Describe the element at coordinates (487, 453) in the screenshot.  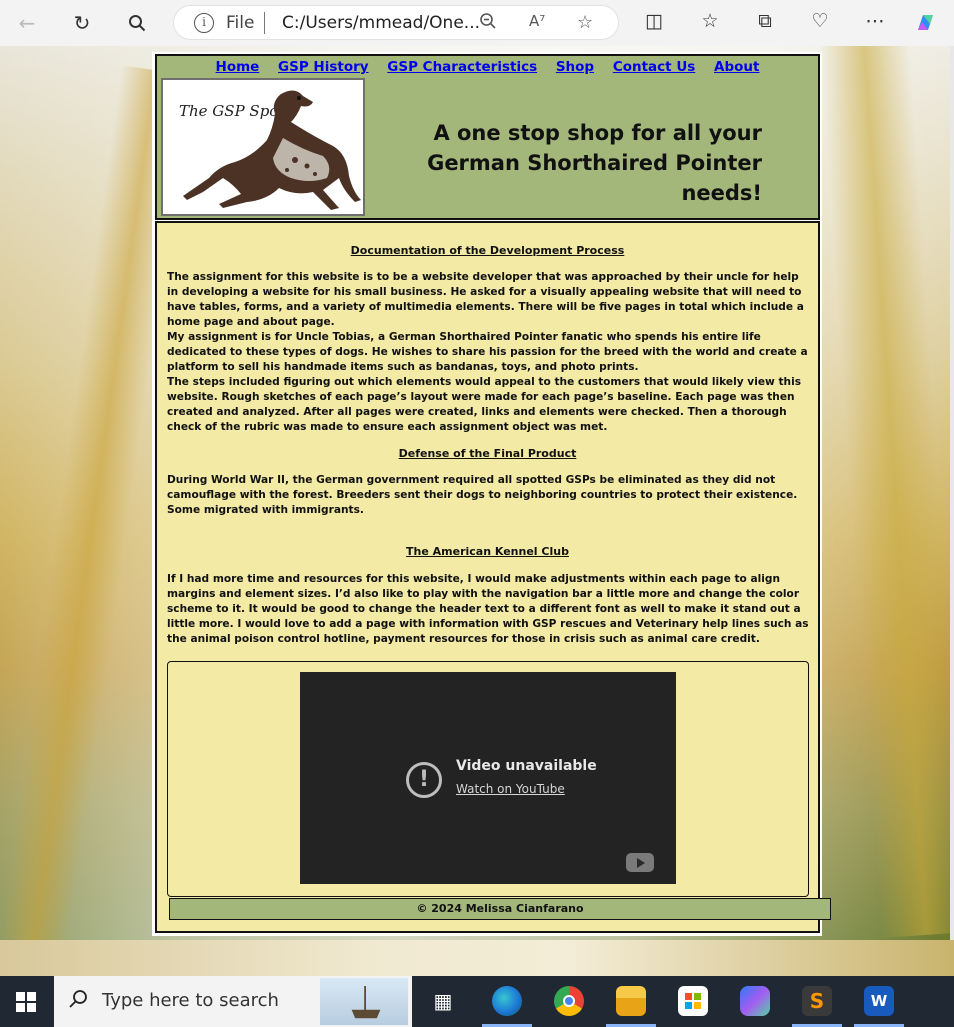
I see `section-title-defense: Defense of the Final Product` at that location.